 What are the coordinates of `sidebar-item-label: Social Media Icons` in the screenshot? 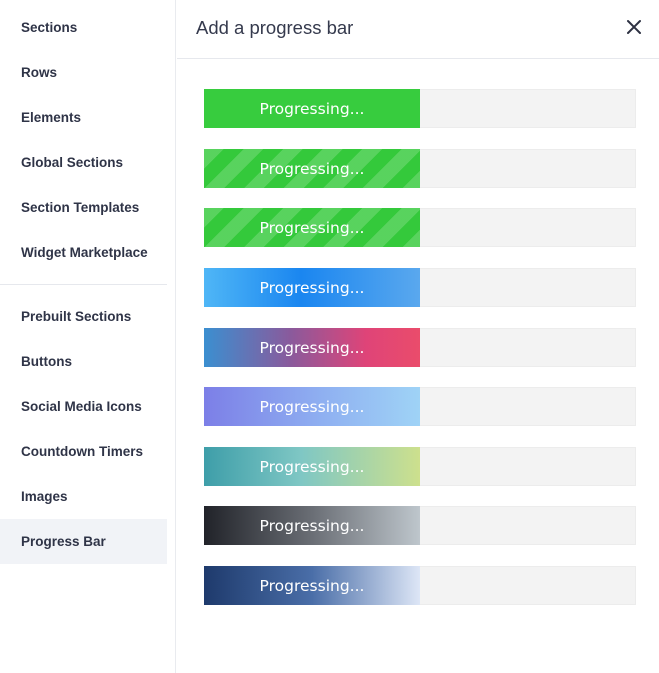 It's located at (81, 406).